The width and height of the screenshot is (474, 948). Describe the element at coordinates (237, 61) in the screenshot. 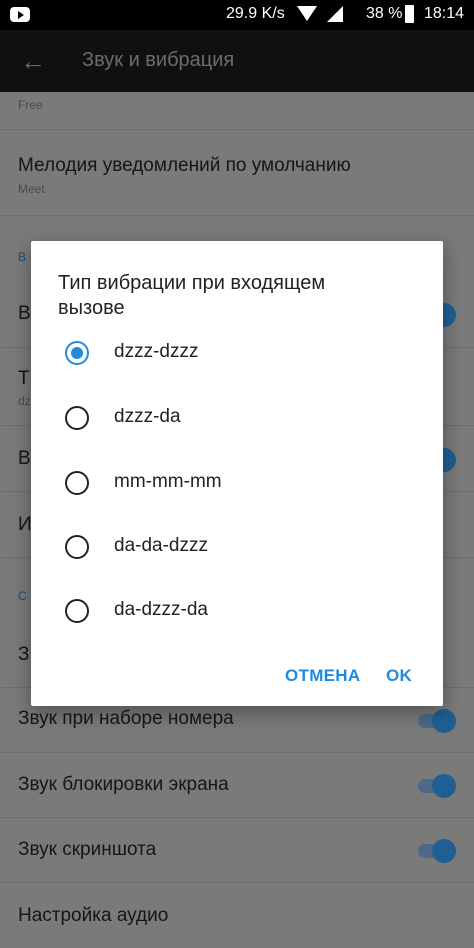

I see `app-bar: ← Звук и вибрация` at that location.